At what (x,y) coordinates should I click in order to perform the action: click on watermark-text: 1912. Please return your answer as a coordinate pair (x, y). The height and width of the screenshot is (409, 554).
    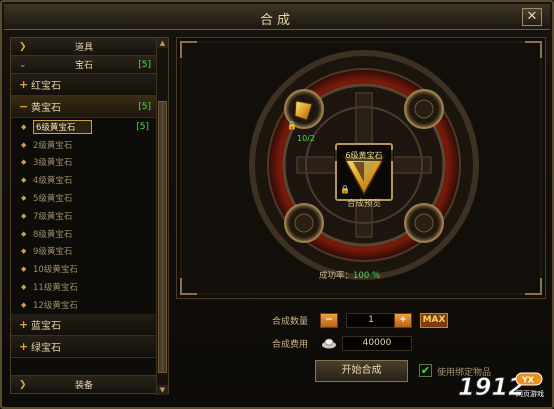
    Looking at the image, I should click on (491, 387).